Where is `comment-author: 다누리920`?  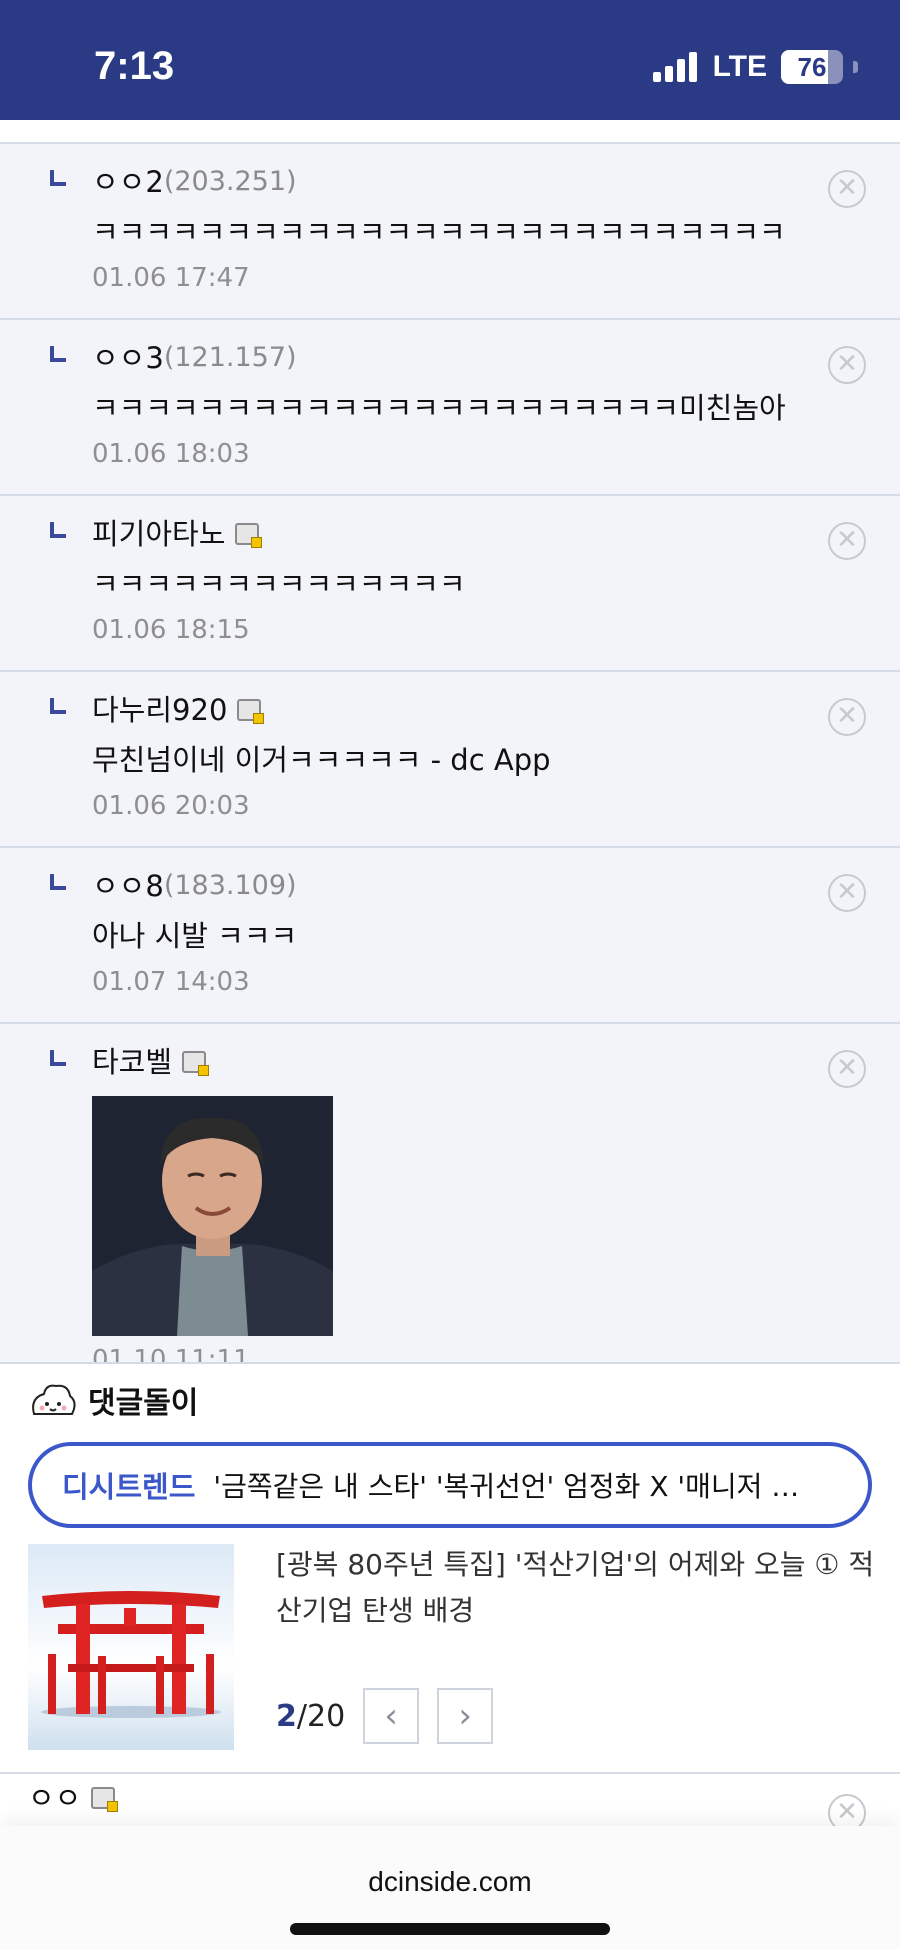
comment-author: 다누리920 is located at coordinates (446, 710).